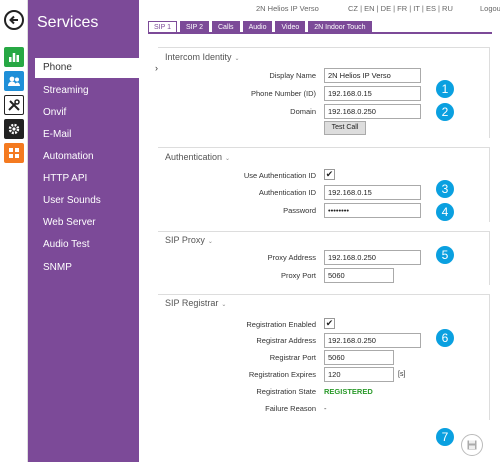  I want to click on display-name-label: Display Name, so click(292, 75).